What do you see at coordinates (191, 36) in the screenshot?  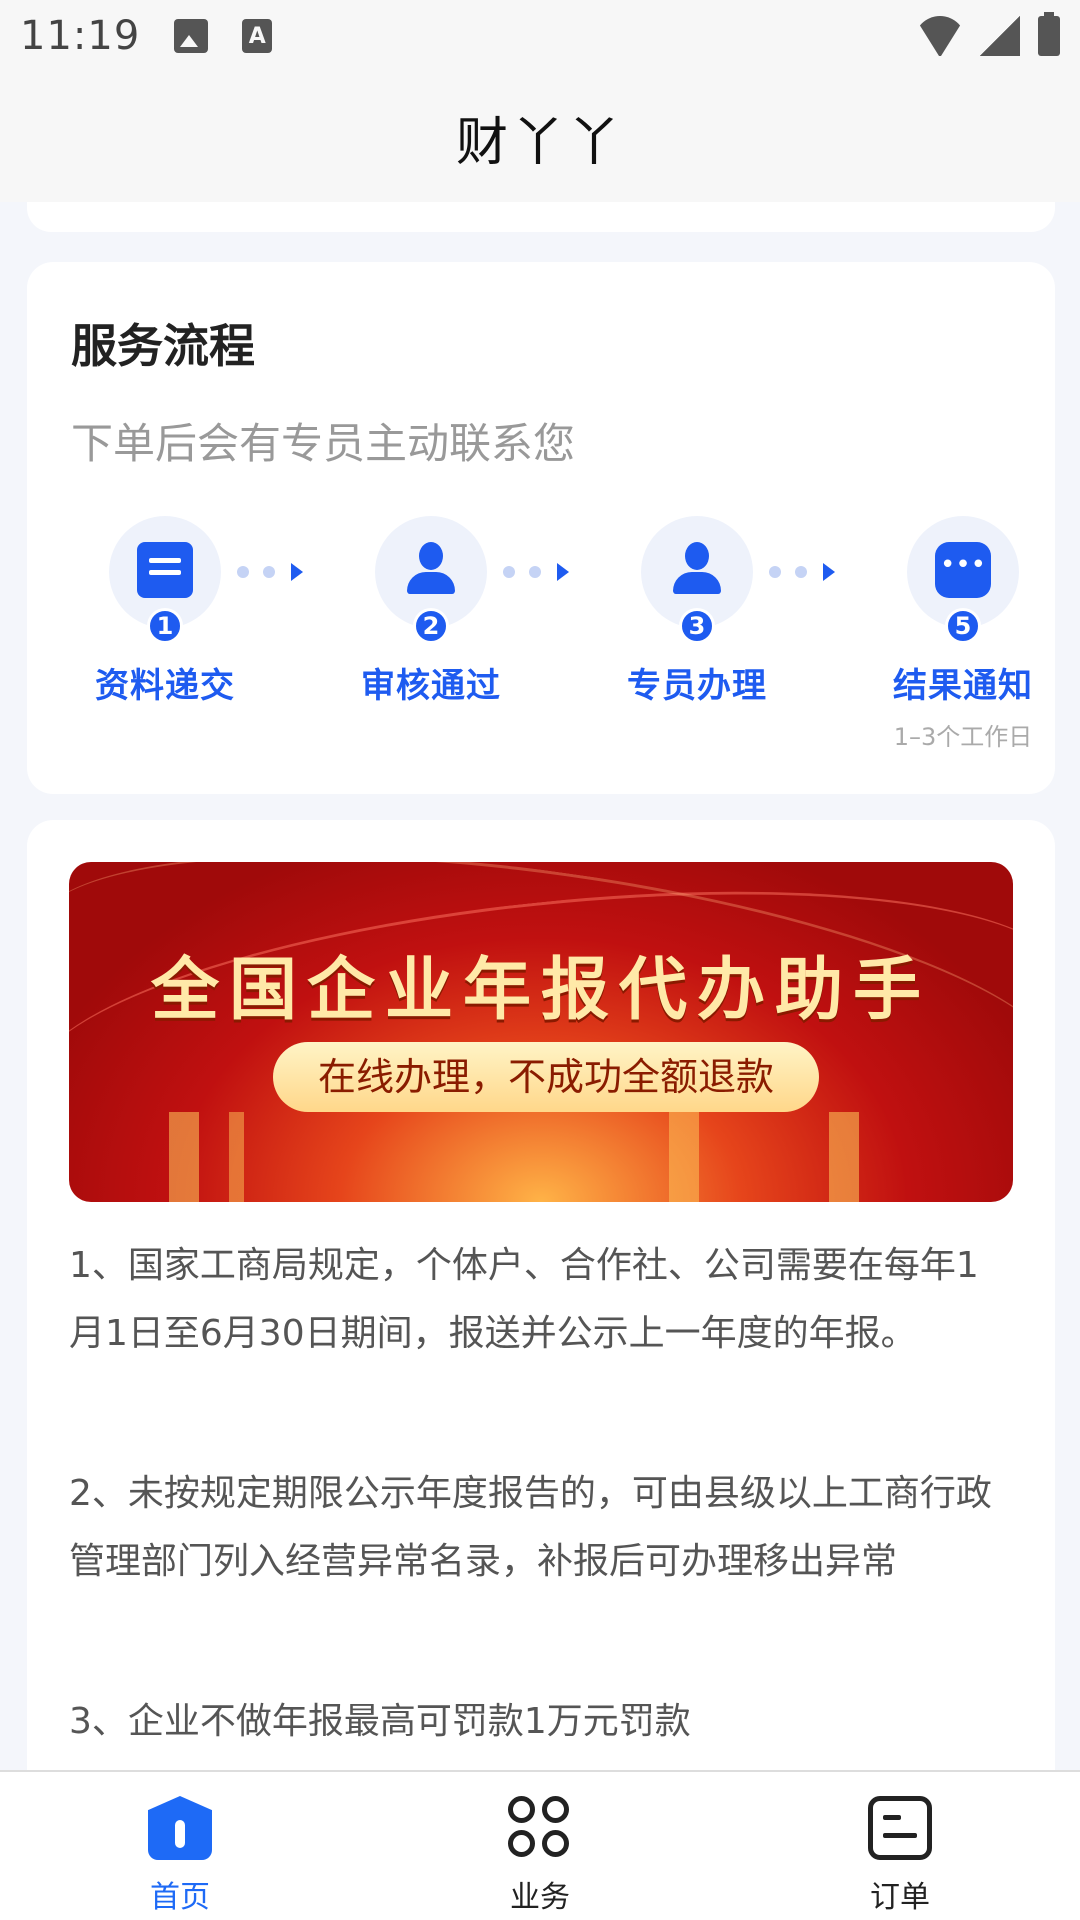 I see `image-icon` at bounding box center [191, 36].